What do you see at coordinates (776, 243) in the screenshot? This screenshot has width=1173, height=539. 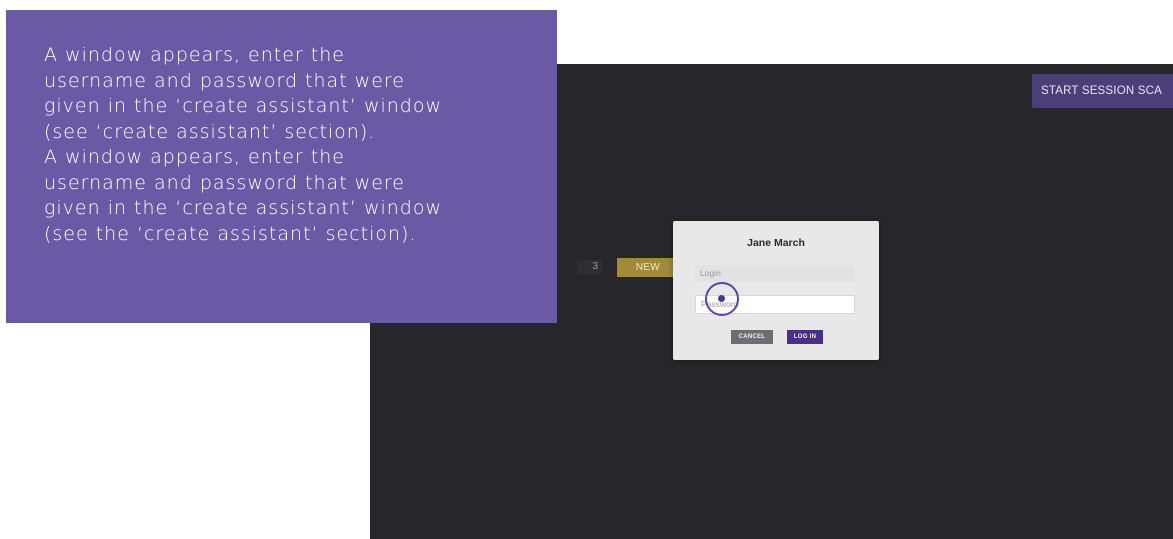 I see `modal-title: Jane March` at bounding box center [776, 243].